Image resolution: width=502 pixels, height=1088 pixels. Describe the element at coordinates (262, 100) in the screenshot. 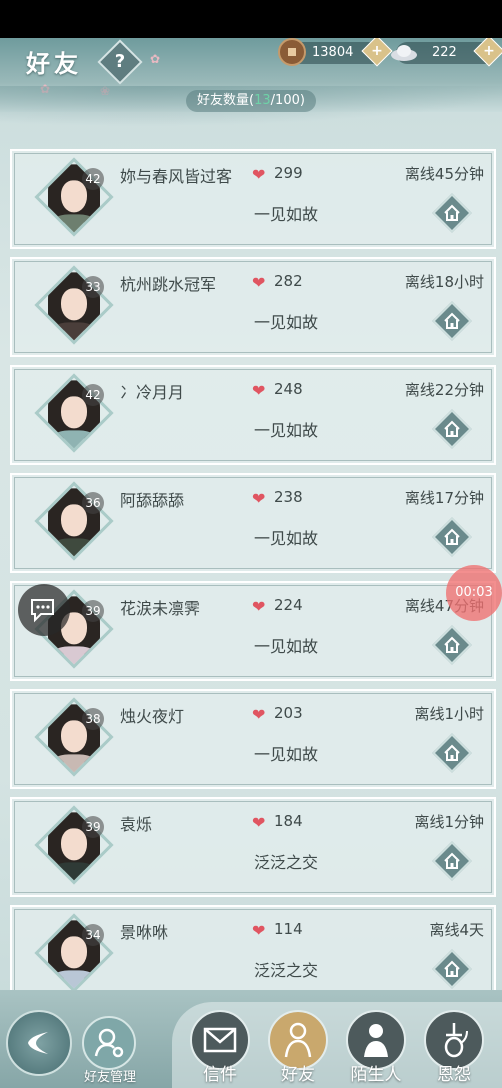

I see `friend-count-current: 13` at that location.